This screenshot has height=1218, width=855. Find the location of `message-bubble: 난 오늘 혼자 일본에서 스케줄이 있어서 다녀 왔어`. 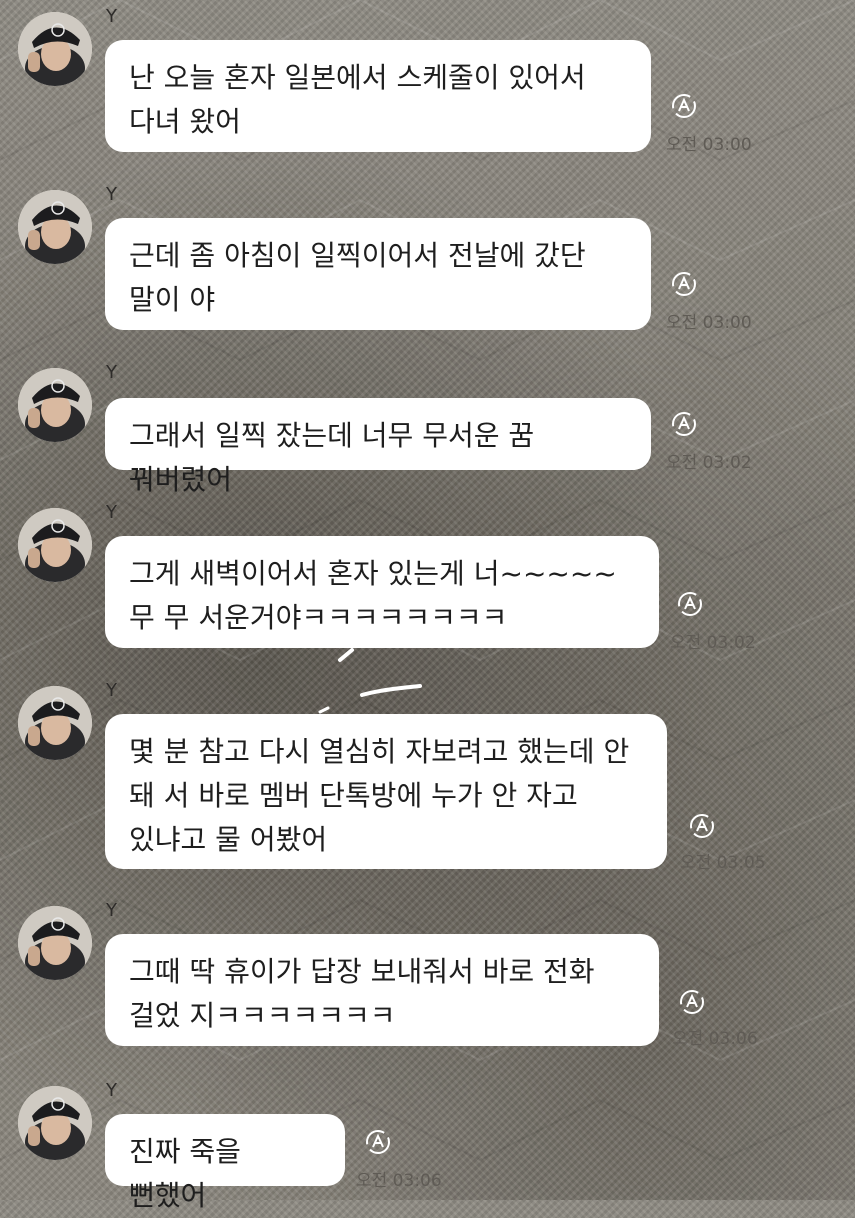

message-bubble: 난 오늘 혼자 일본에서 스케줄이 있어서 다녀 왔어 is located at coordinates (378, 96).